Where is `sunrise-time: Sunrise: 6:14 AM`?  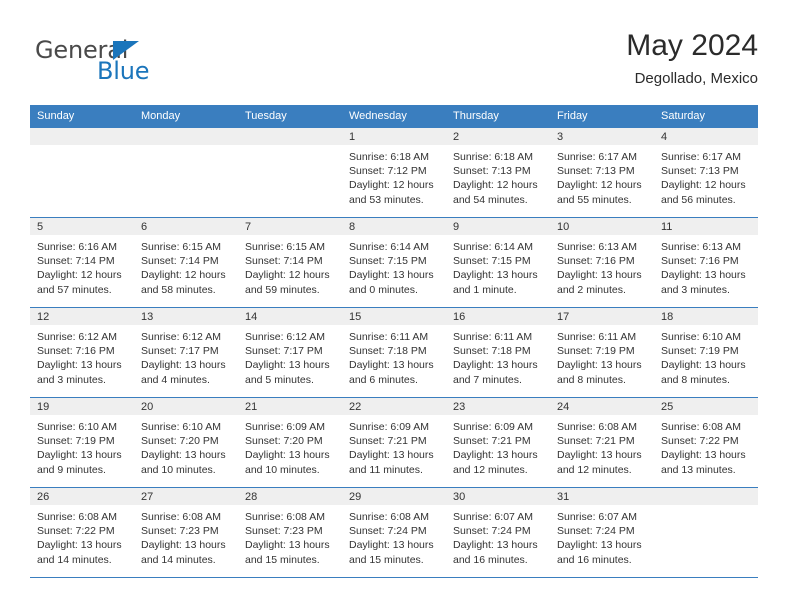
sunrise-time: Sunrise: 6:14 AM is located at coordinates (493, 247).